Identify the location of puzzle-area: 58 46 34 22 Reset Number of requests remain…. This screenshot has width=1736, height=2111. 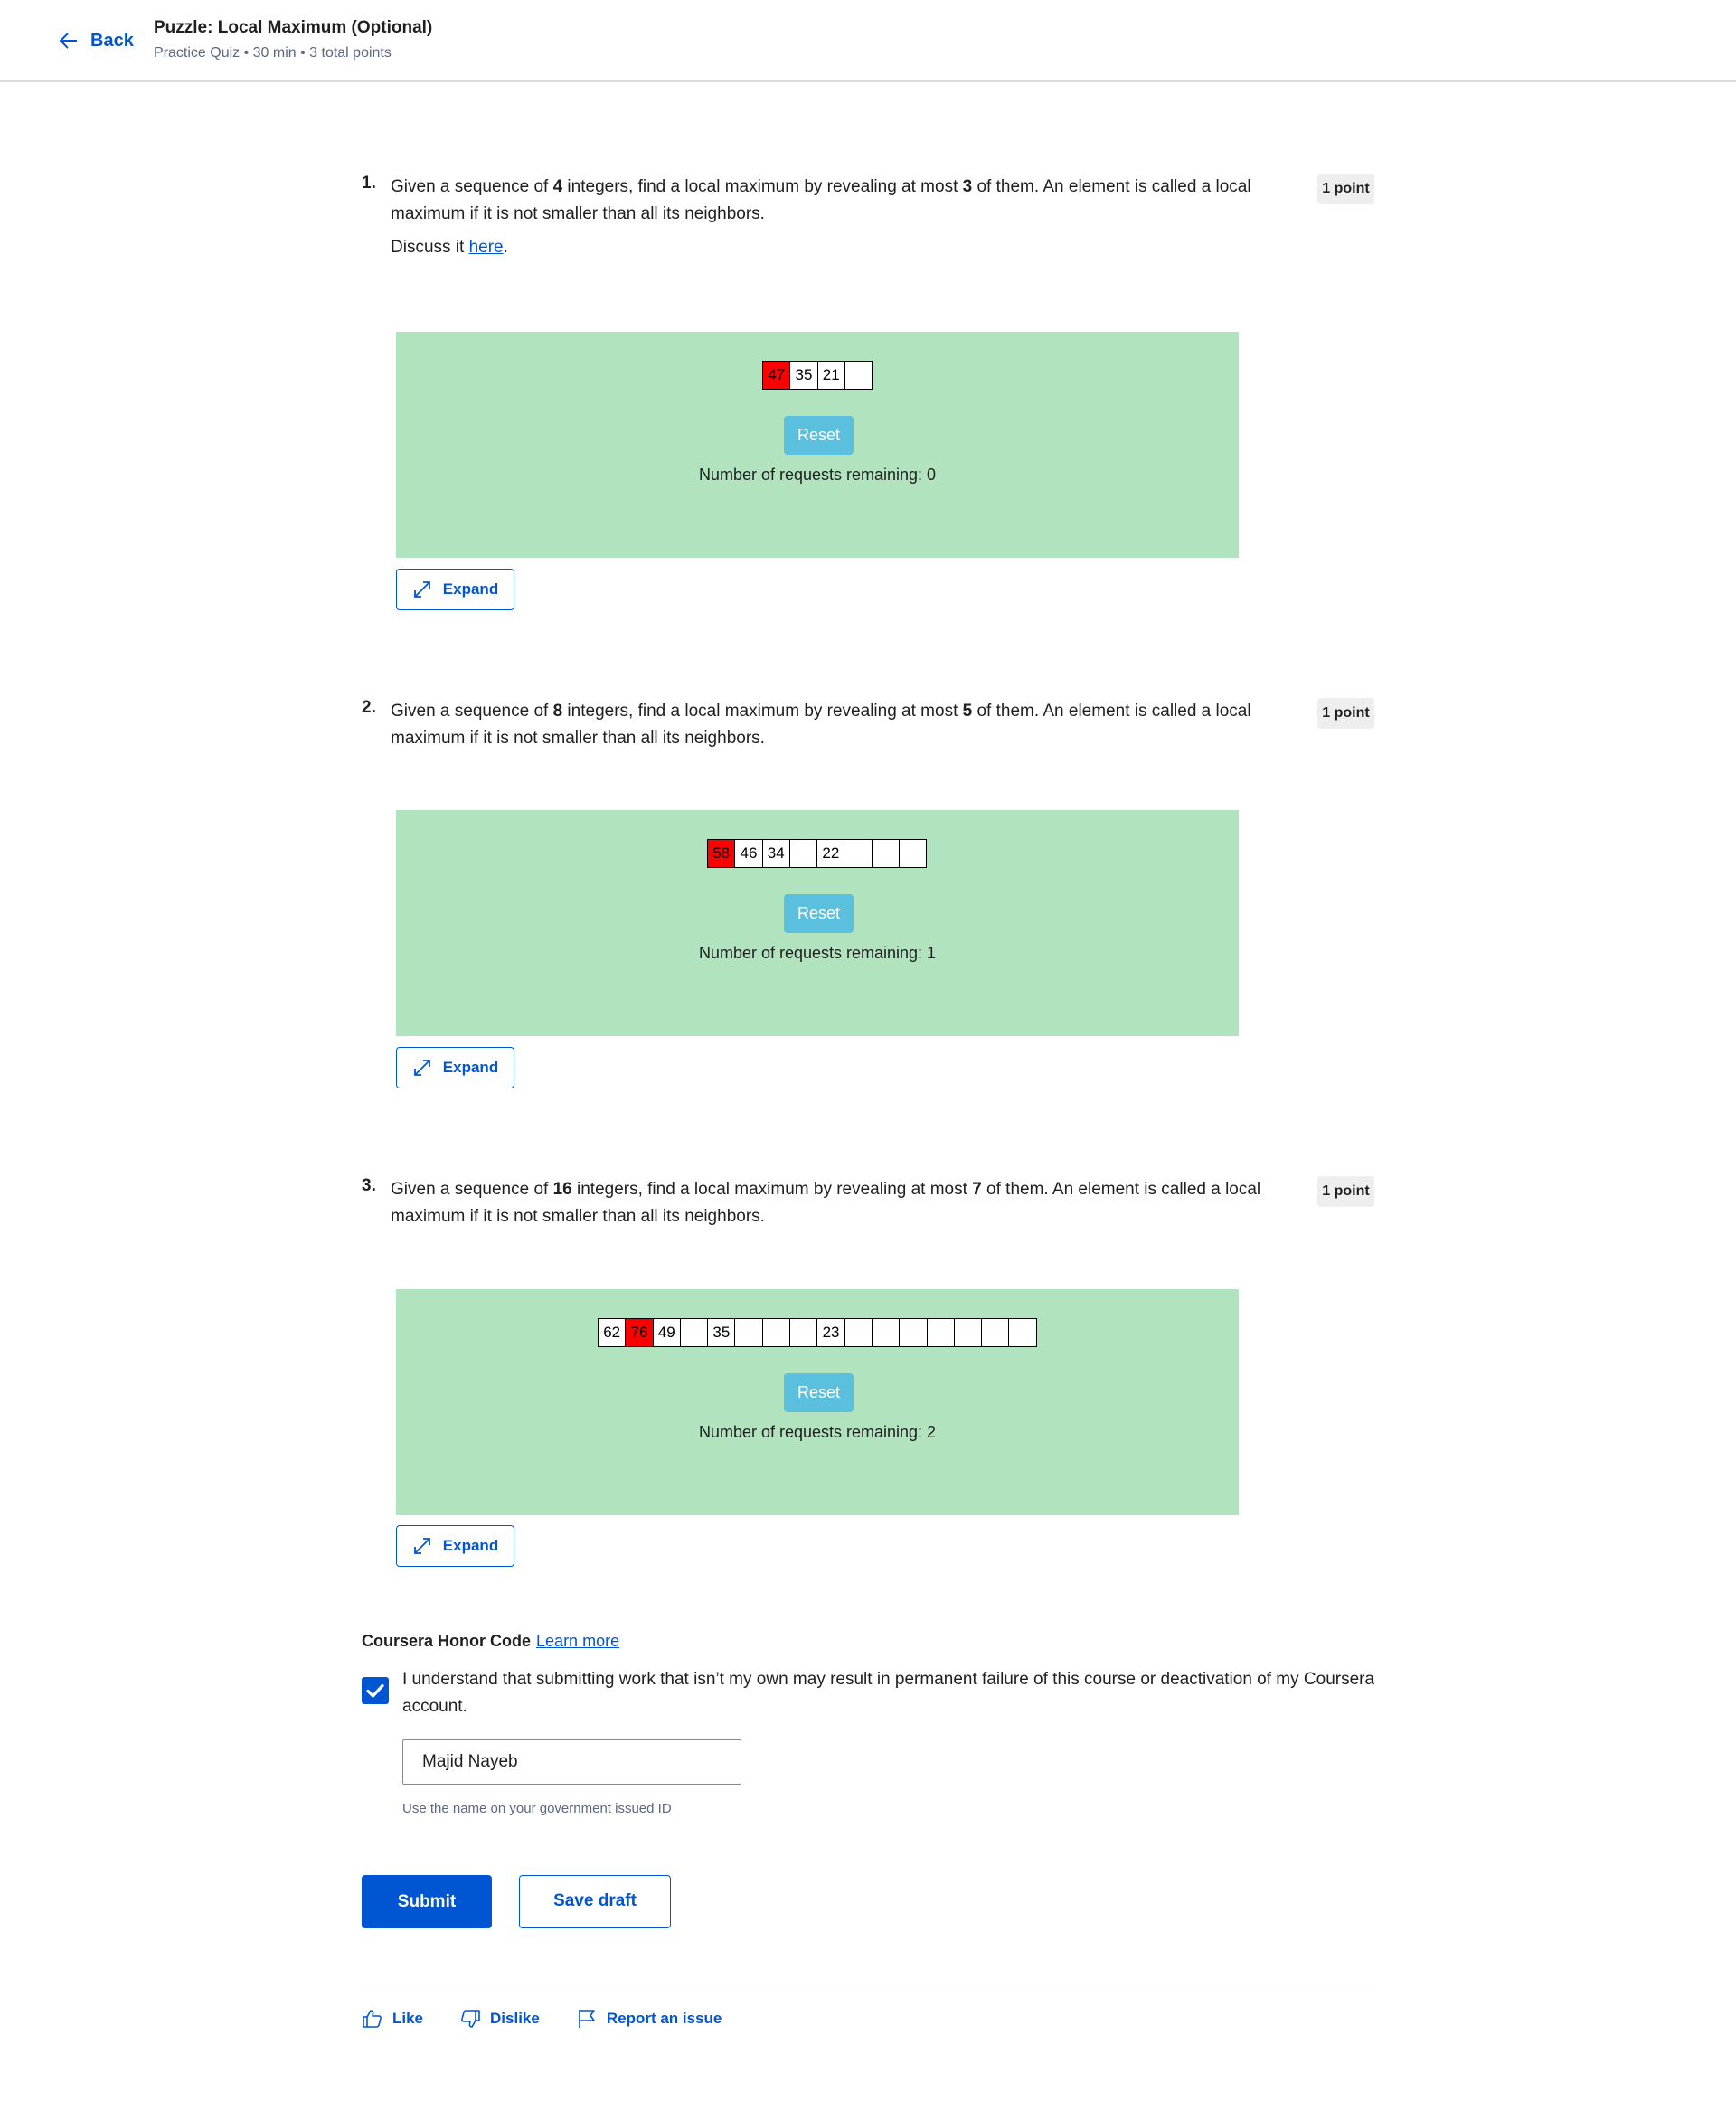
(818, 923).